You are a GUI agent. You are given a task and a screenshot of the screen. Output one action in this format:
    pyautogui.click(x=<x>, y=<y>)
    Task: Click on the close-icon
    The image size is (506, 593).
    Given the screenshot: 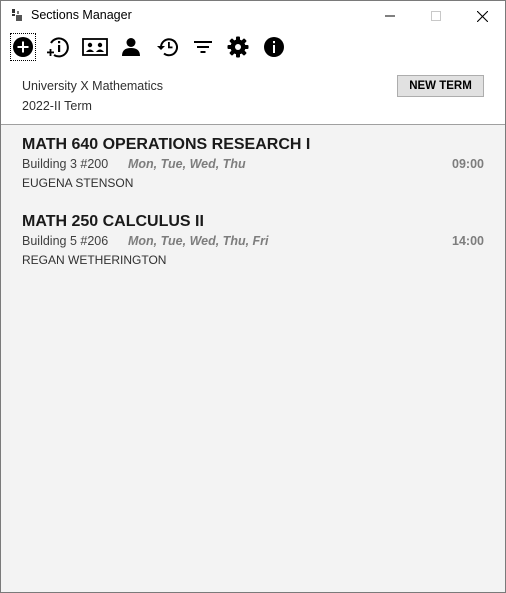 What is the action you would take?
    pyautogui.click(x=482, y=16)
    